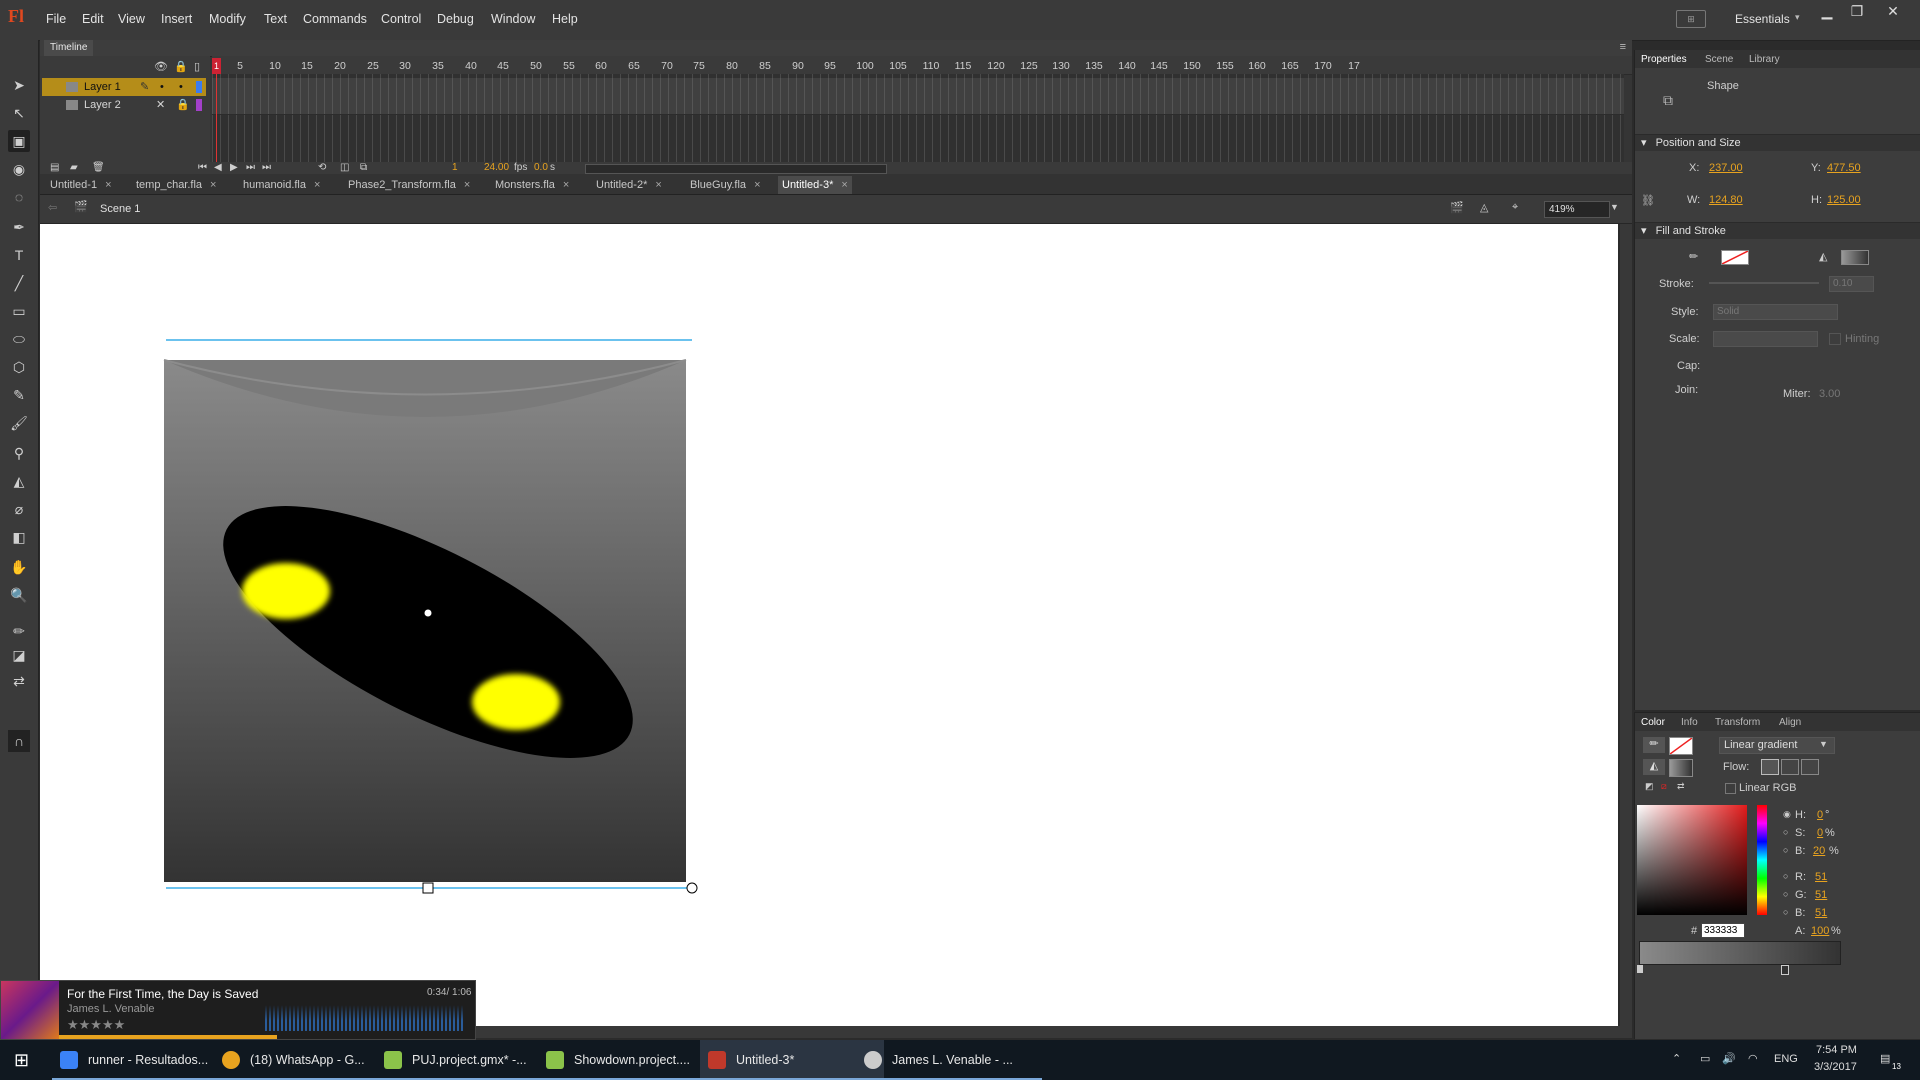  I want to click on gradient-preview-bar, so click(1740, 953).